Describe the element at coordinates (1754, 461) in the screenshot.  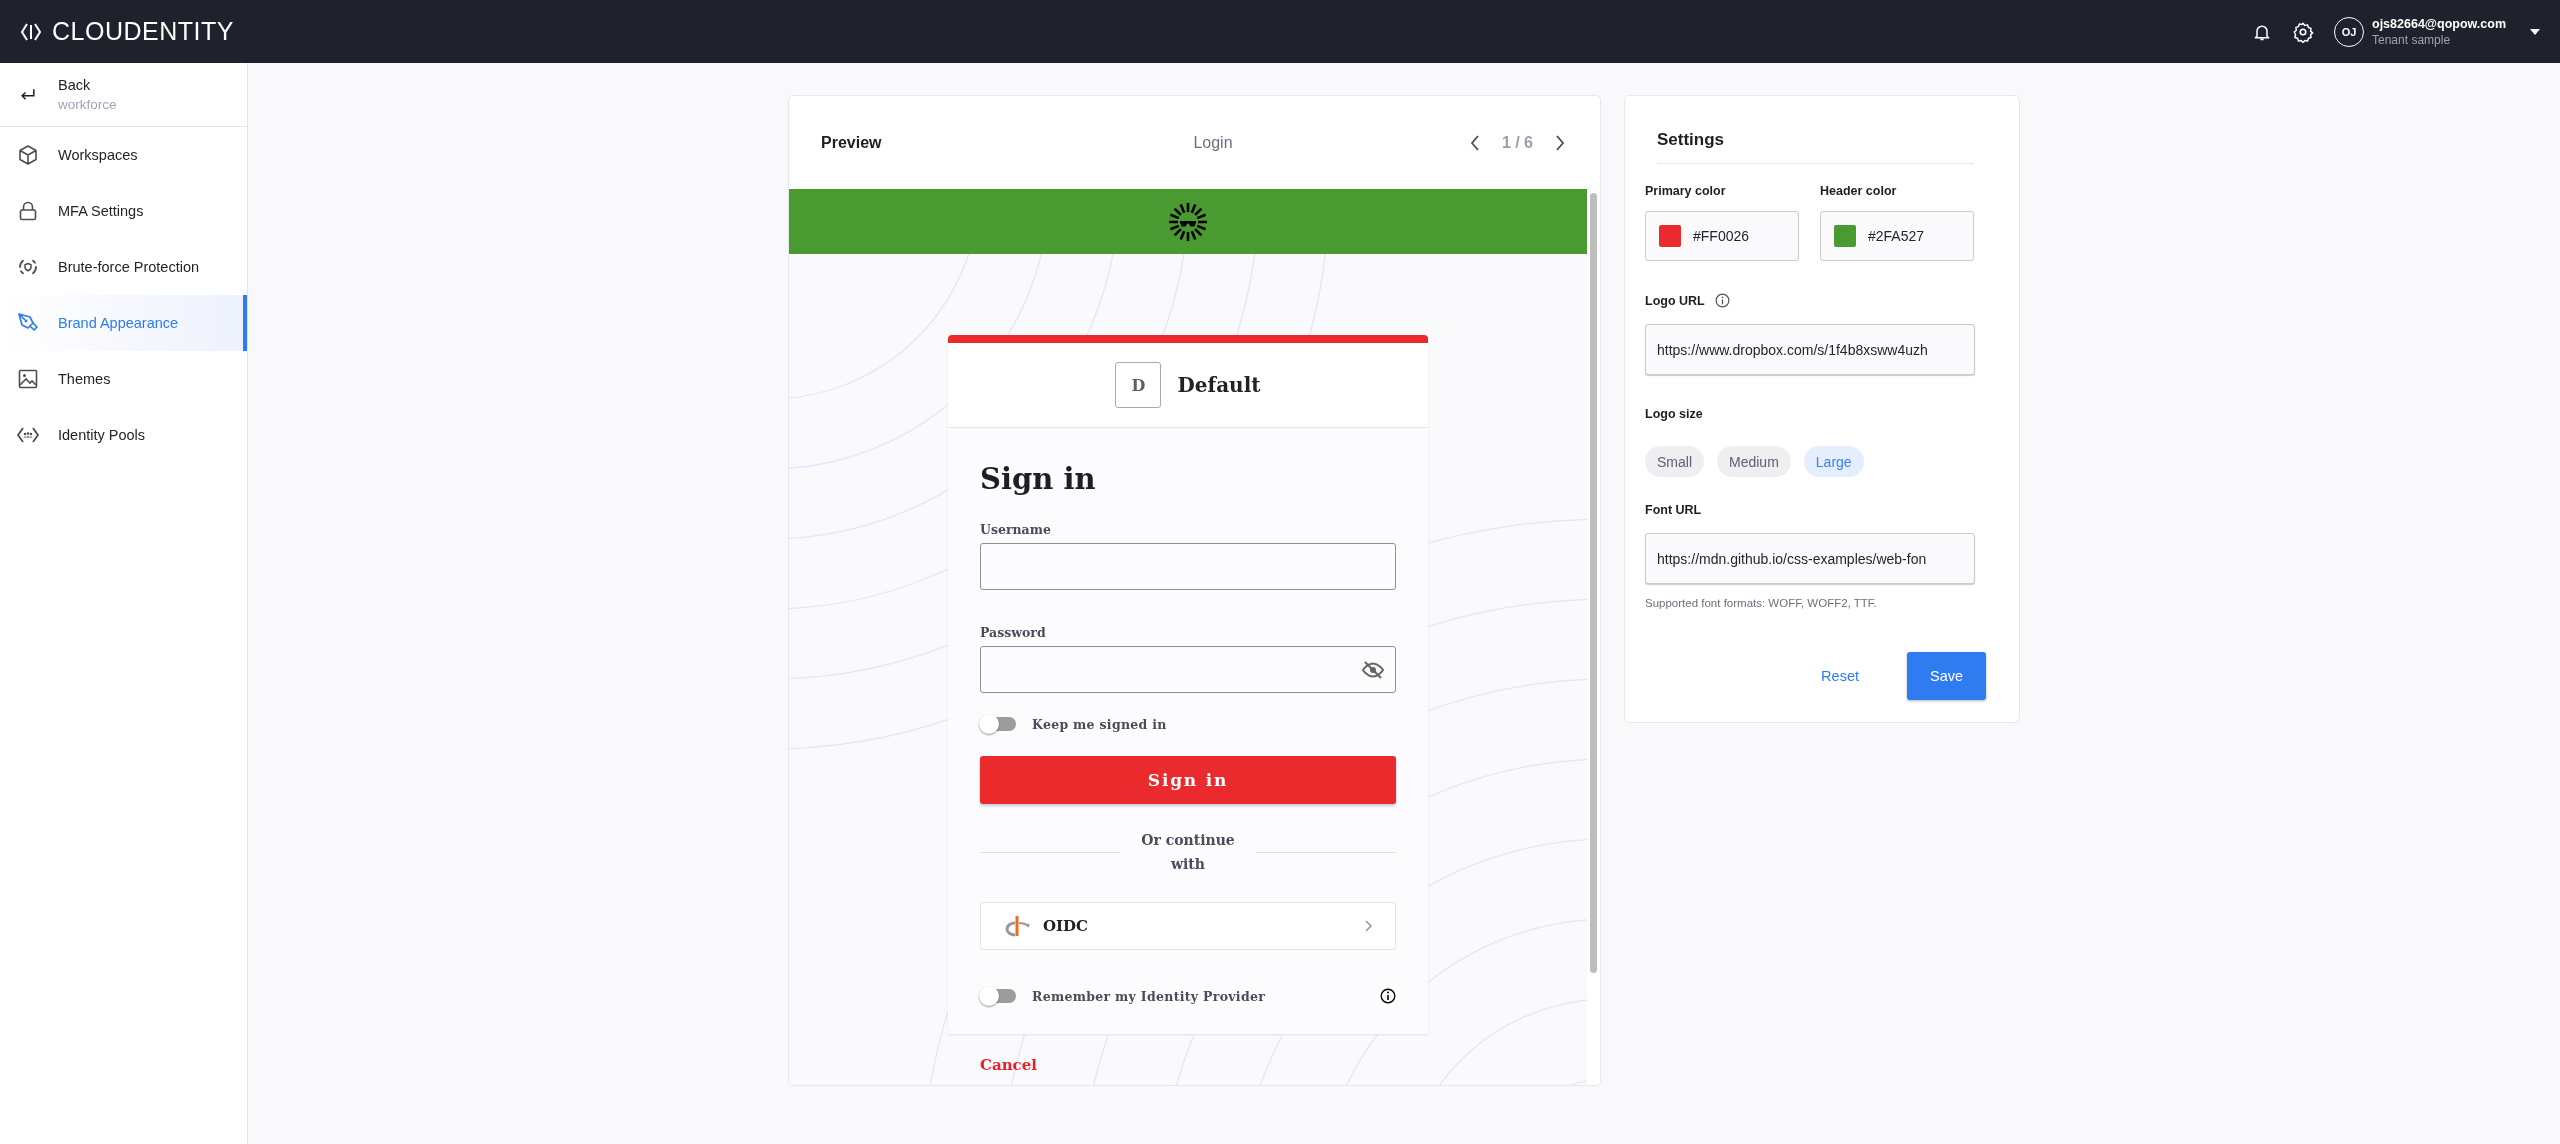
I see `size-chip: Medium` at that location.